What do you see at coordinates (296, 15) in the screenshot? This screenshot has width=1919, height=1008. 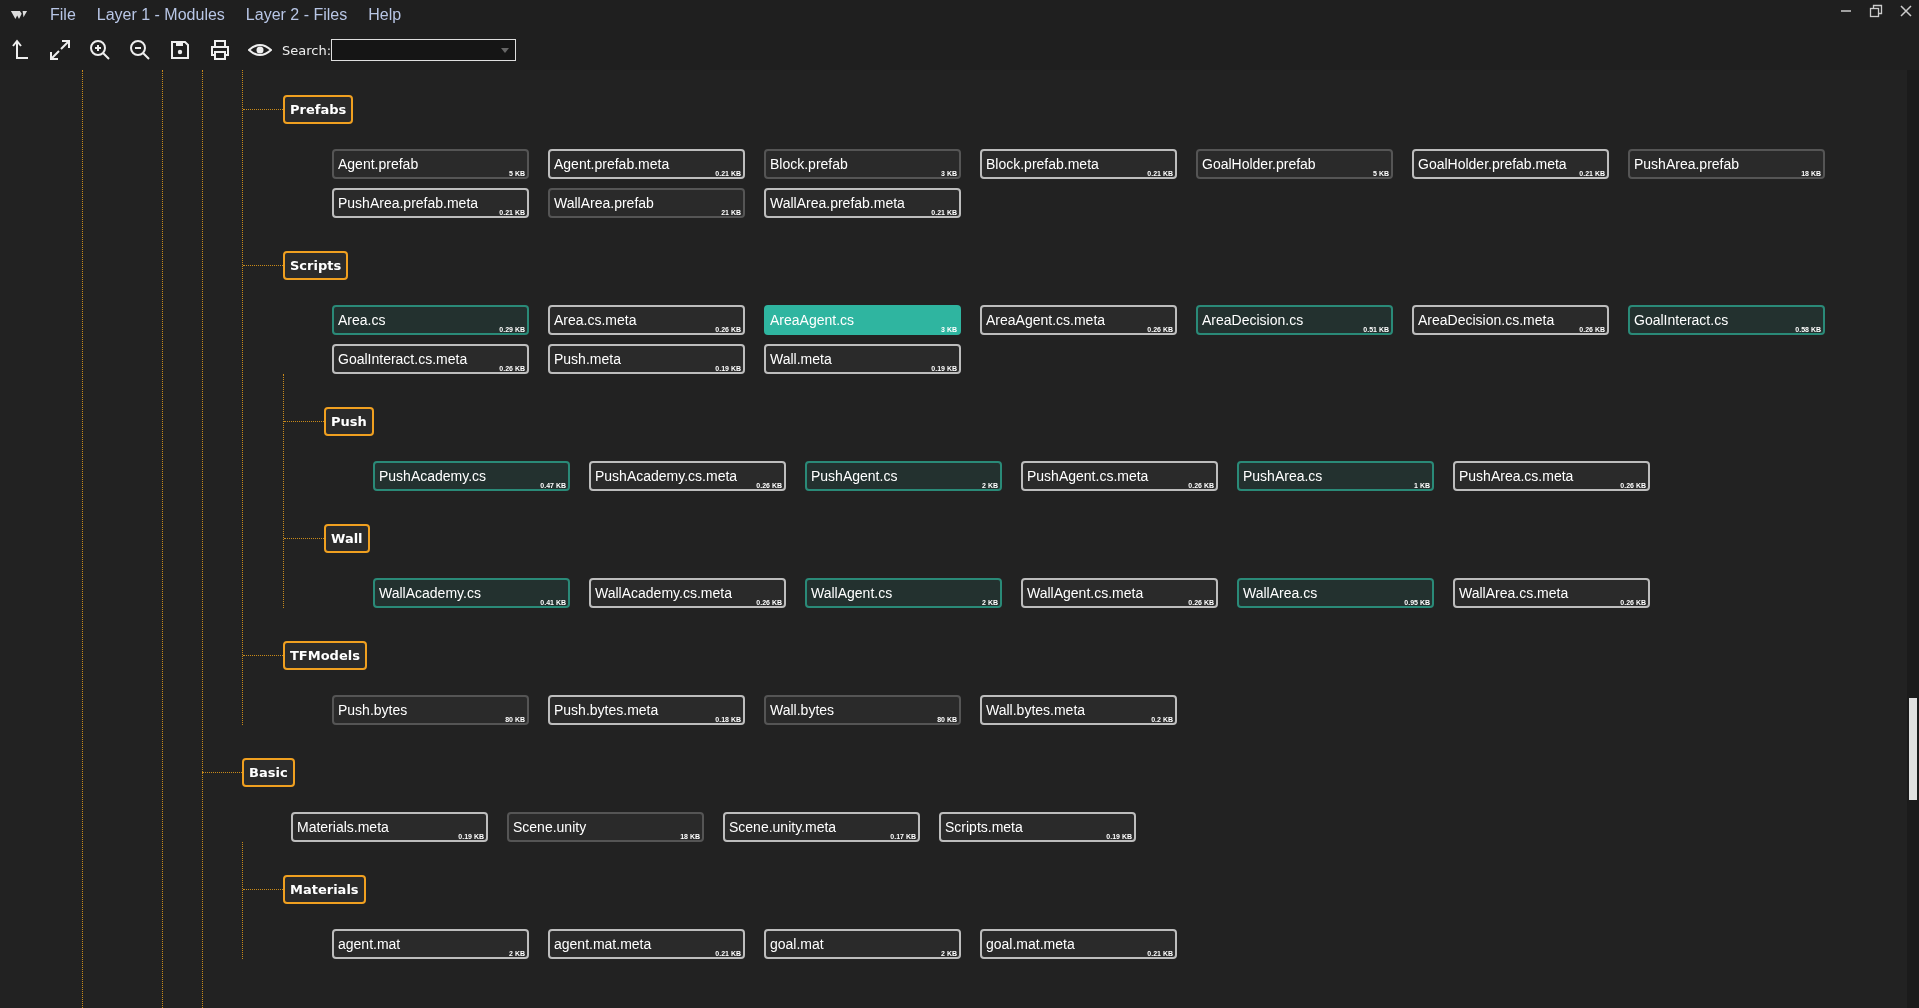 I see `menu-item: Layer 2 - Files` at bounding box center [296, 15].